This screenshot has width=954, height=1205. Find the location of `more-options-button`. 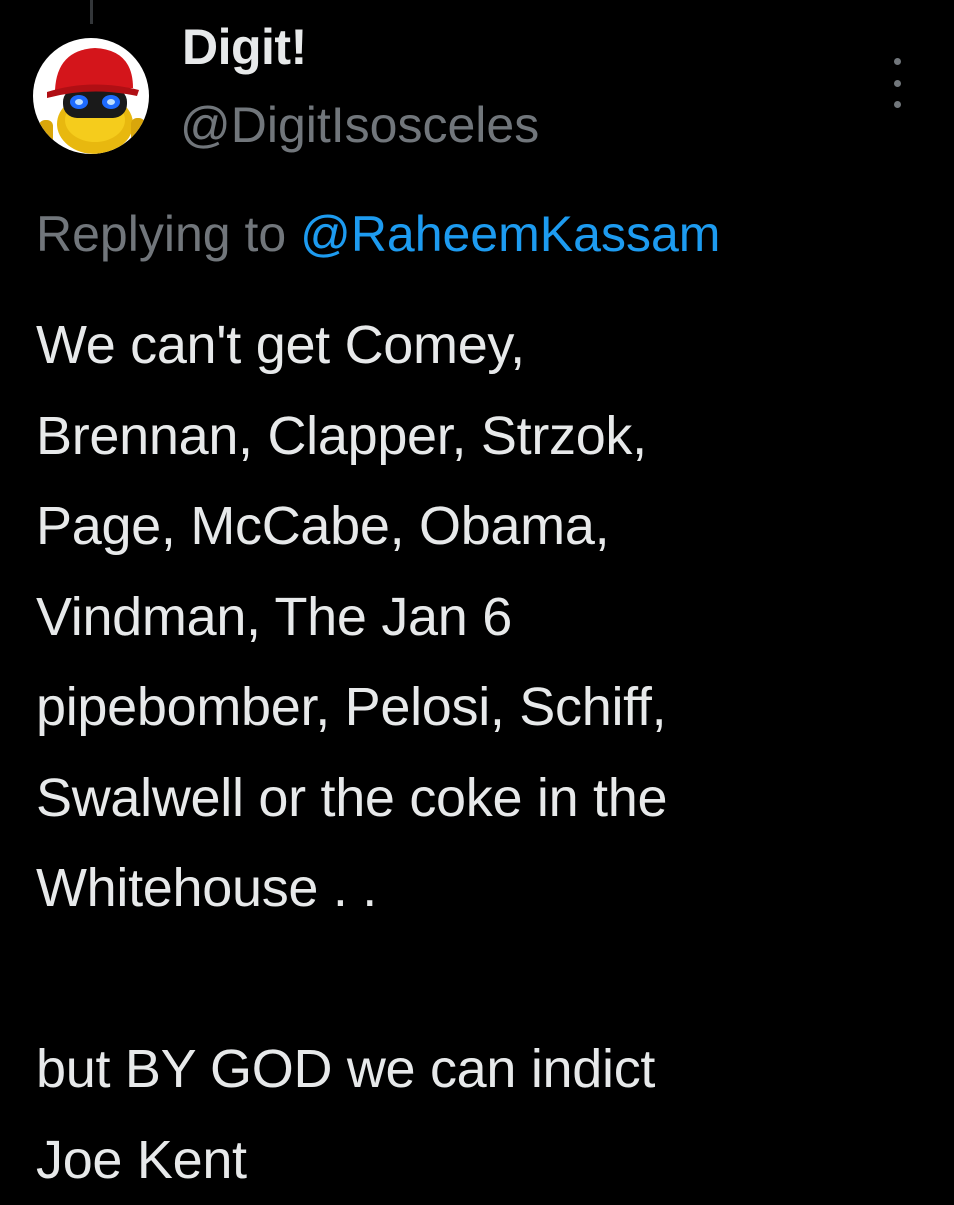

more-options-button is located at coordinates (897, 83).